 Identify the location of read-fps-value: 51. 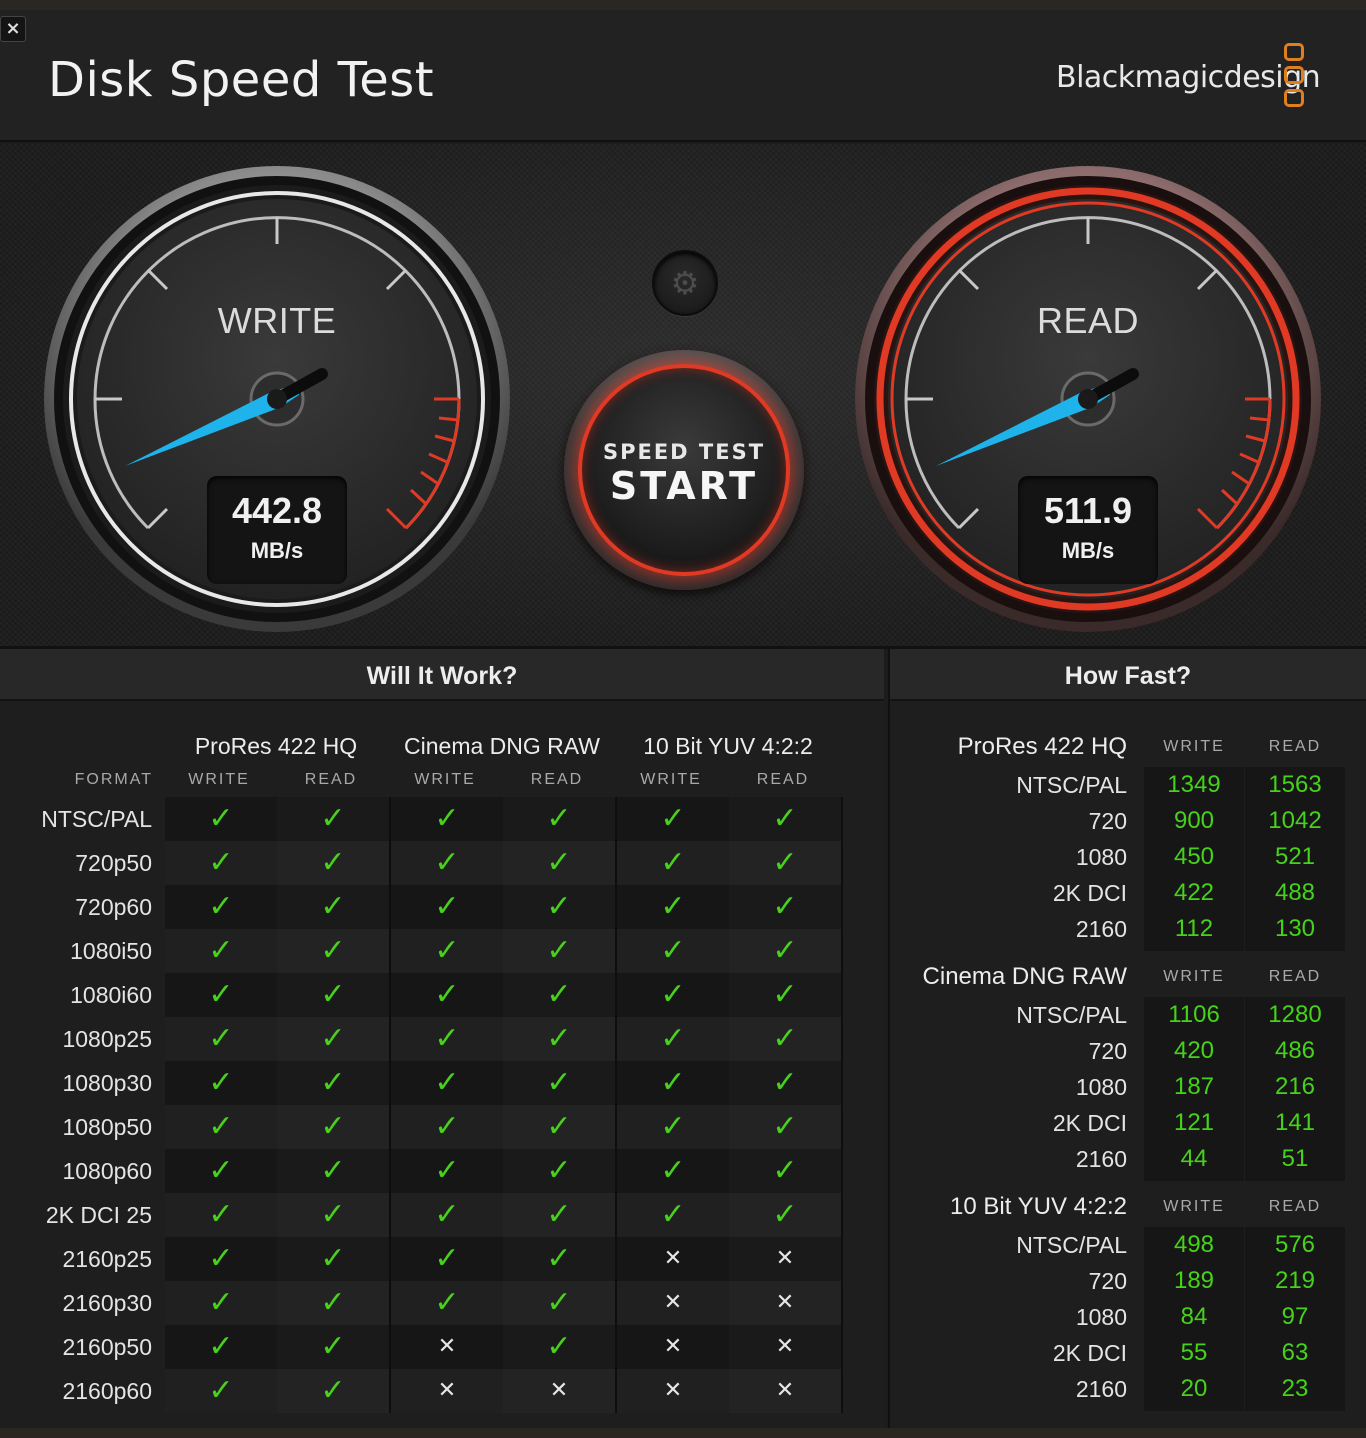
(1295, 1158).